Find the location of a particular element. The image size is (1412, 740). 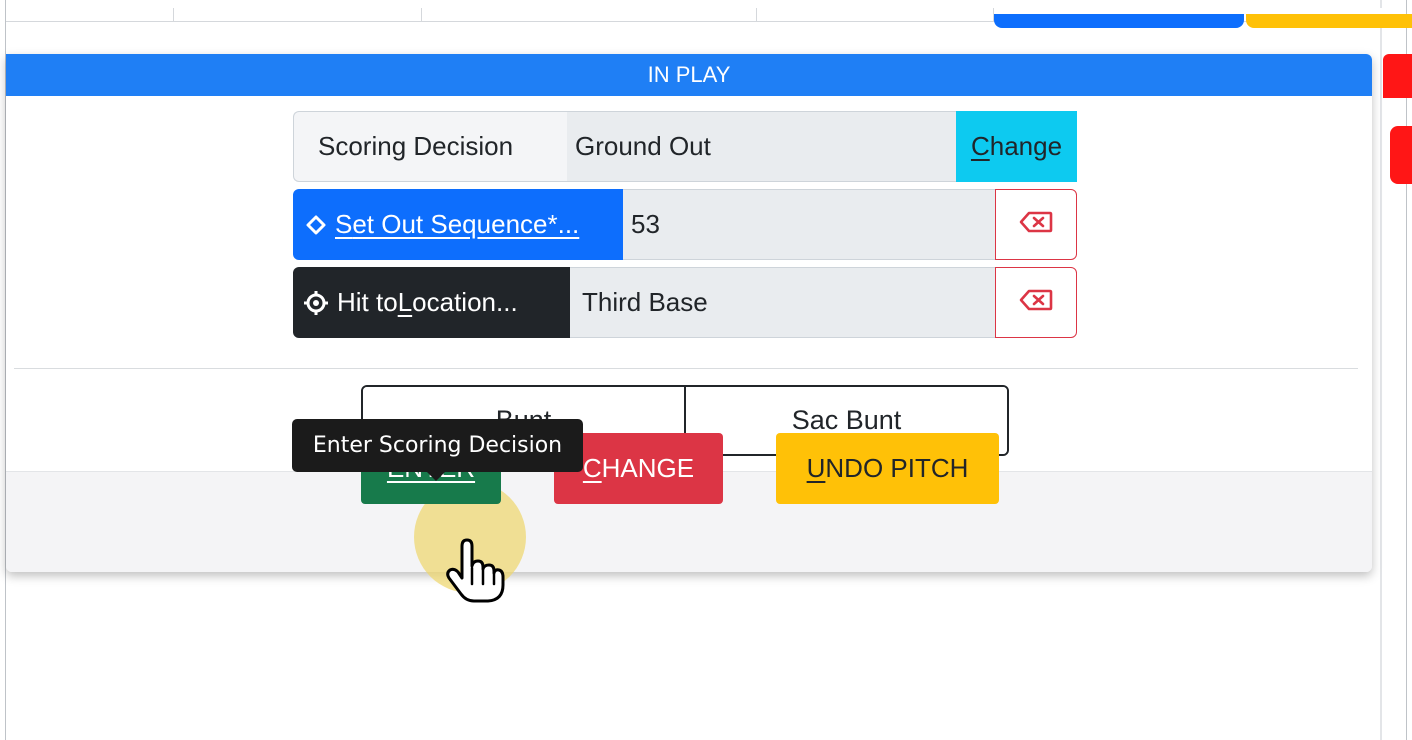

clear-out-sequence-button is located at coordinates (1036, 224).